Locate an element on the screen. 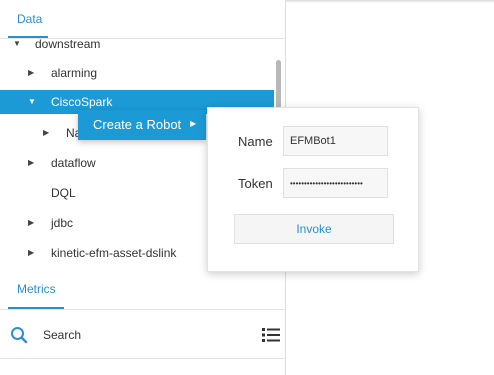 Image resolution: width=494 pixels, height=375 pixels. name-field is located at coordinates (335, 141).